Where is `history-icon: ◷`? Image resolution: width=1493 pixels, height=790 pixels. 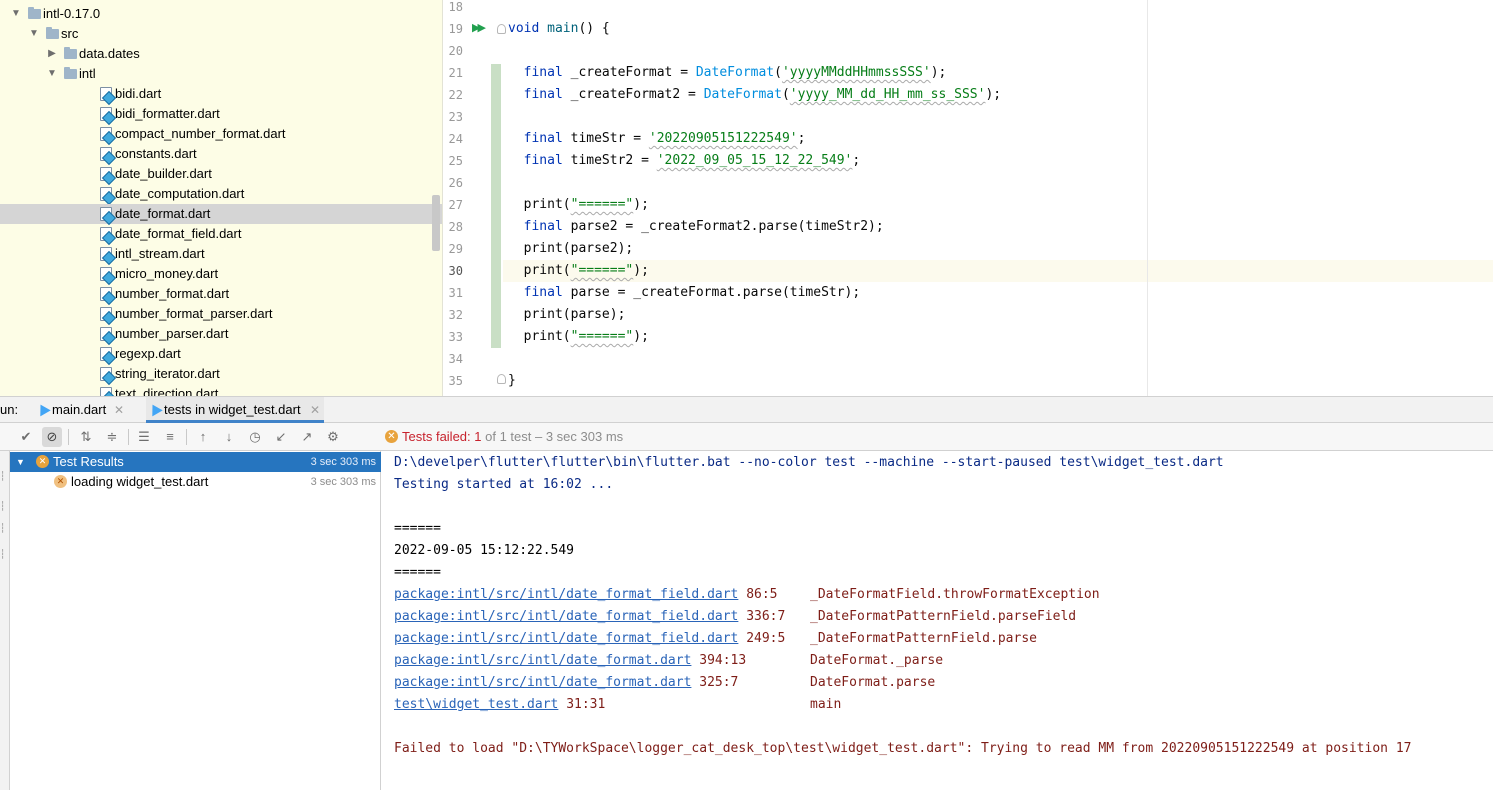 history-icon: ◷ is located at coordinates (255, 437).